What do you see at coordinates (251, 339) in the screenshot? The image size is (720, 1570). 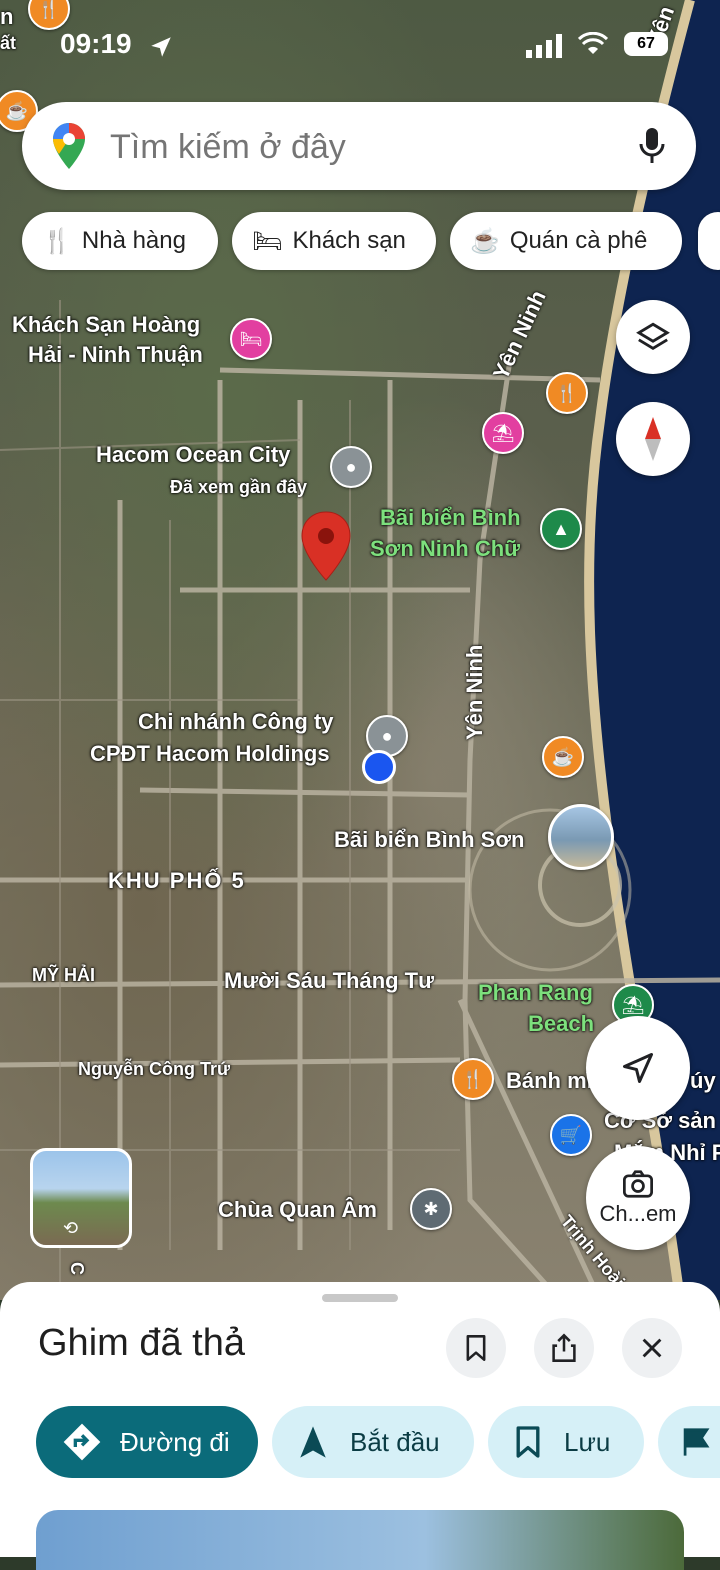 I see `hotel-poi-icon: 🛏` at bounding box center [251, 339].